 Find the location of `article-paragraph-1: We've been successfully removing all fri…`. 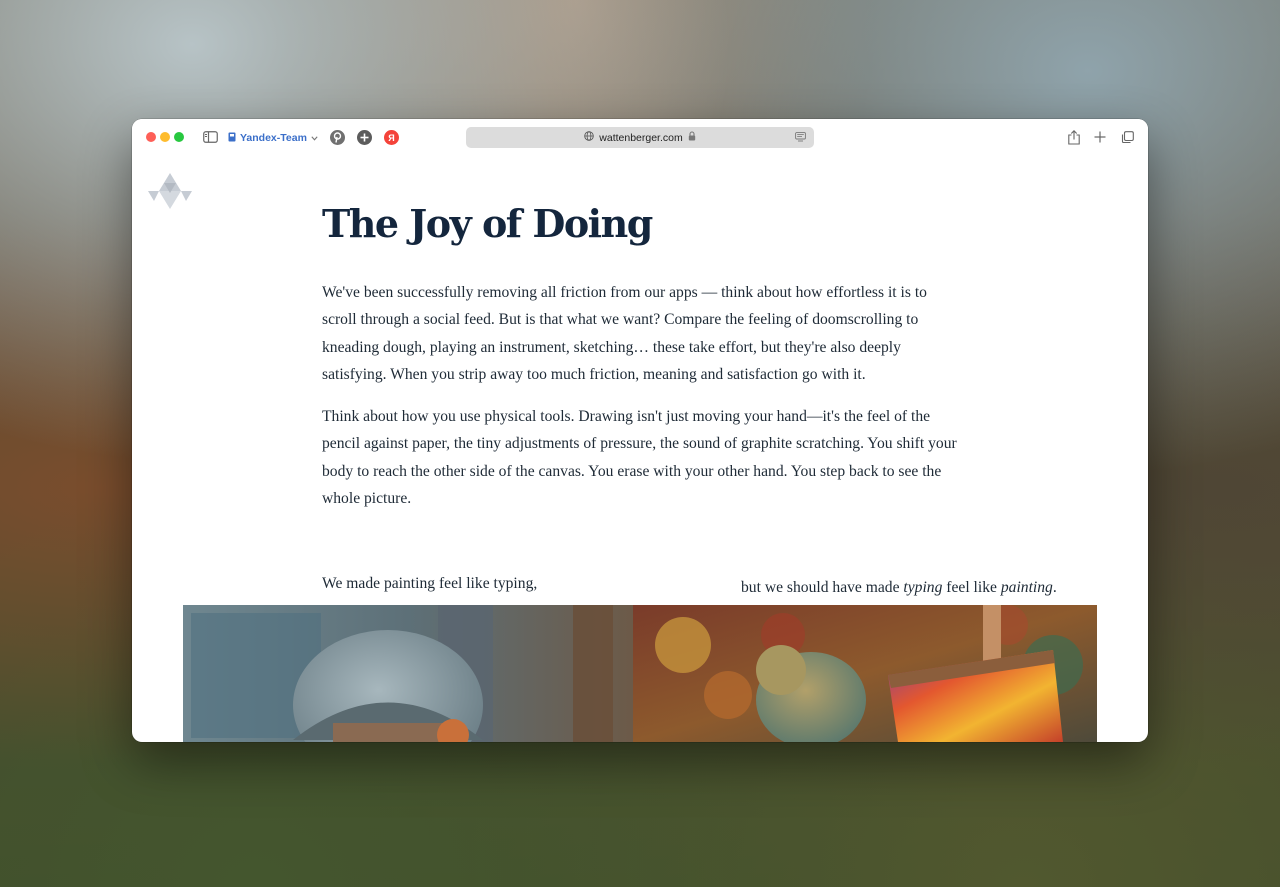

article-paragraph-1: We've been successfully removing all fri… is located at coordinates (624, 334).